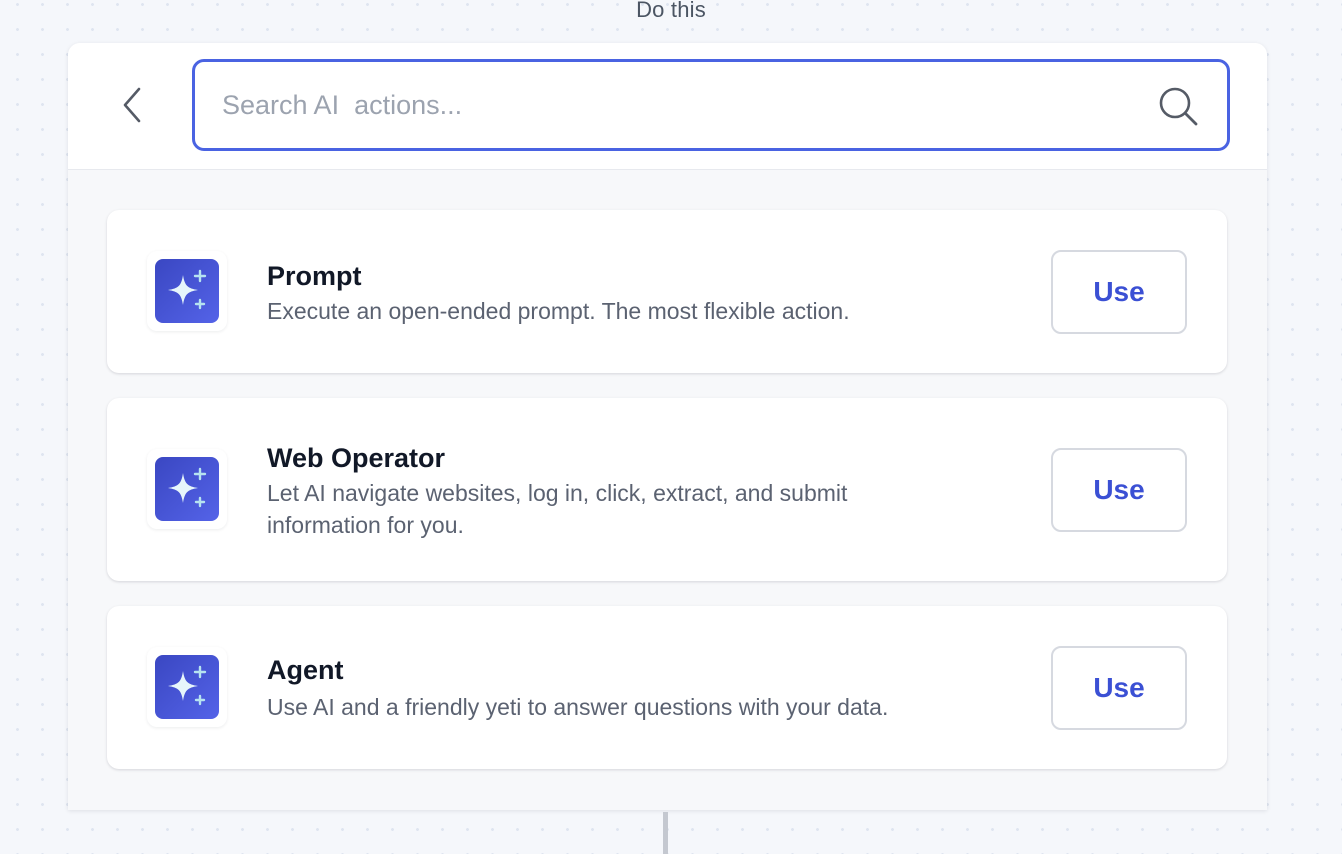 The height and width of the screenshot is (854, 1342). Describe the element at coordinates (665, 833) in the screenshot. I see `flow-connector-line` at that location.